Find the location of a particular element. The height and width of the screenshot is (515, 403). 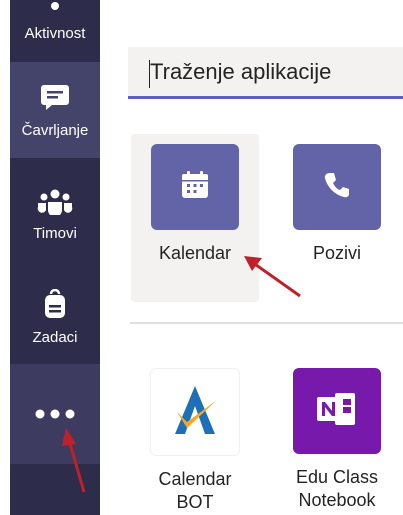

search-box is located at coordinates (265, 73).